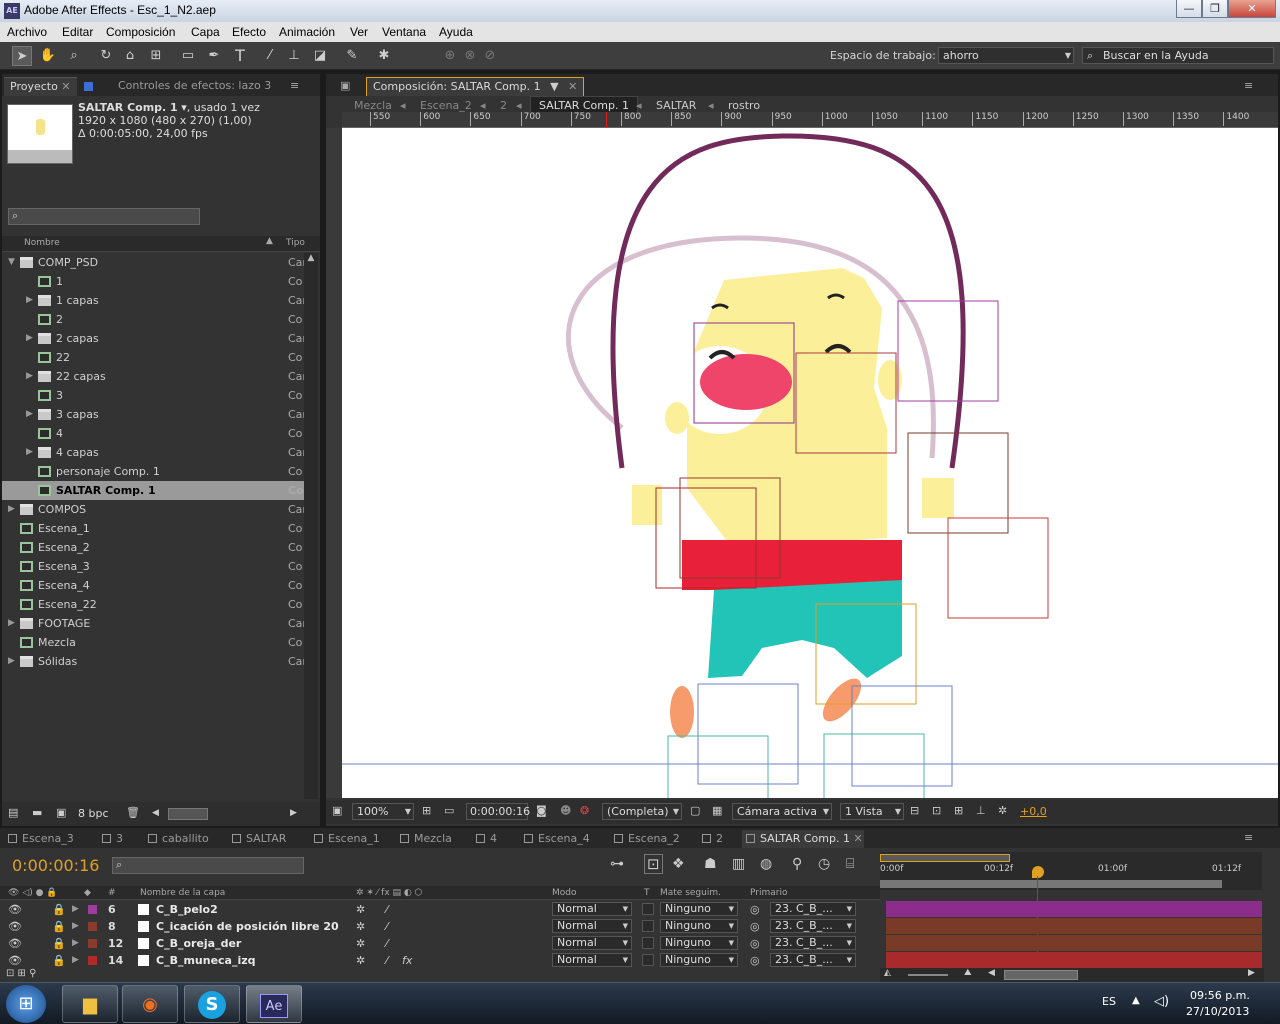 The width and height of the screenshot is (1280, 1024). Describe the element at coordinates (850, 864) in the screenshot. I see `graph-editor-icon: ⌸` at that location.